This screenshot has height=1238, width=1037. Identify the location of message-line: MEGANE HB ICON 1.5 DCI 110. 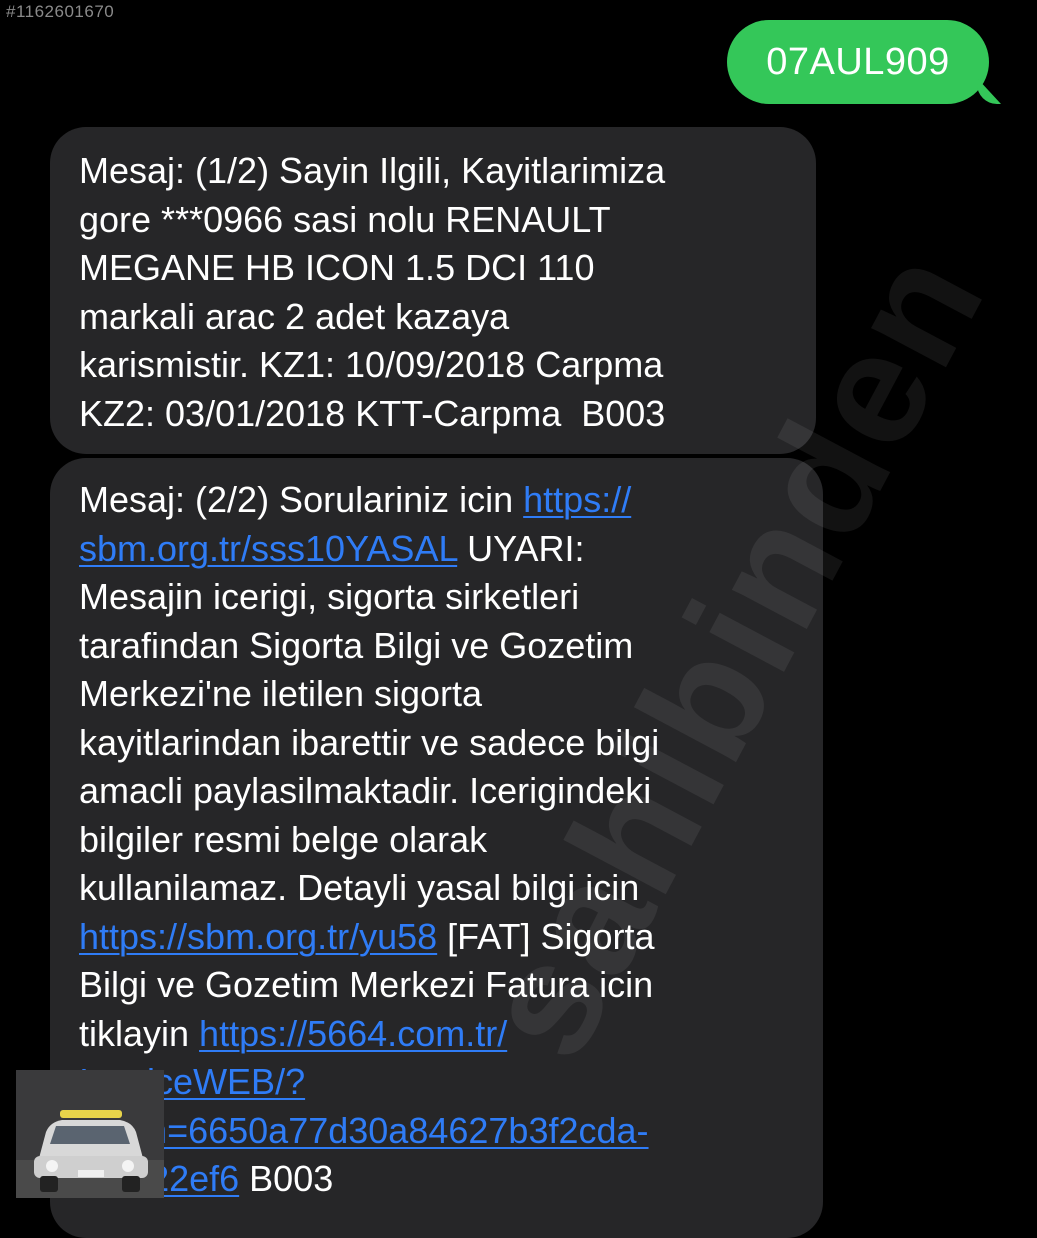
(447, 268).